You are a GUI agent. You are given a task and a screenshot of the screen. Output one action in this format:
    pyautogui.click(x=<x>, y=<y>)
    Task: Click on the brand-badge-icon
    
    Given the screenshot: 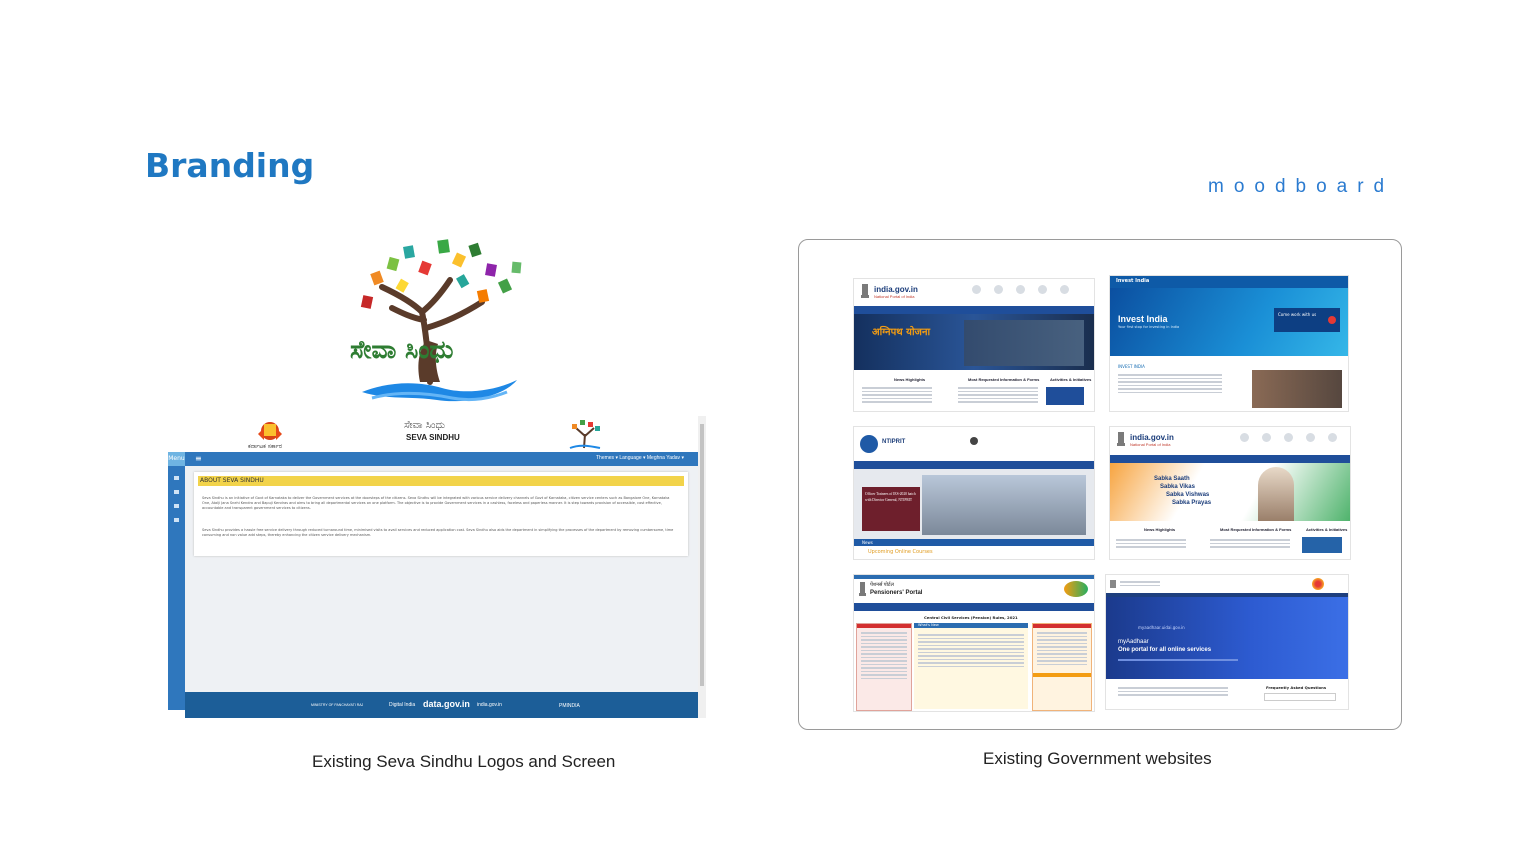 What is the action you would take?
    pyautogui.click(x=1076, y=589)
    